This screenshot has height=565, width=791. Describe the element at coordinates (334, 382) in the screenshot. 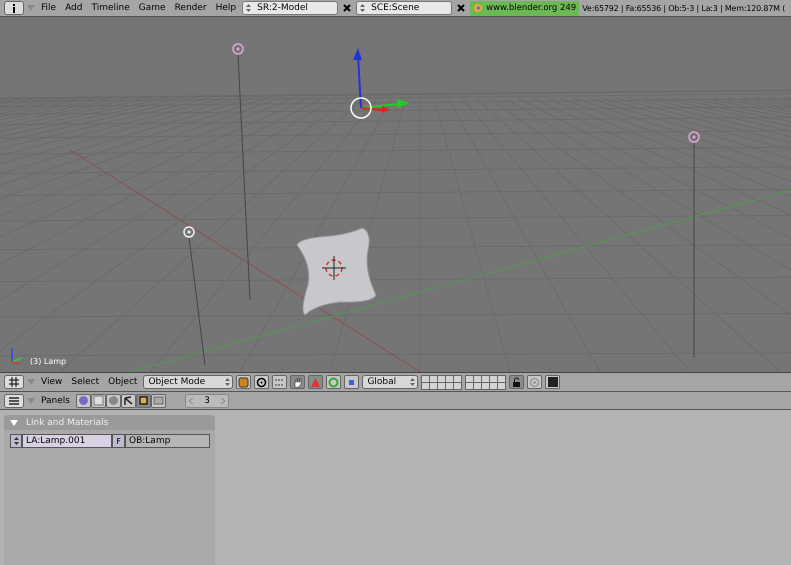

I see `rotate-manipulator-icon` at that location.